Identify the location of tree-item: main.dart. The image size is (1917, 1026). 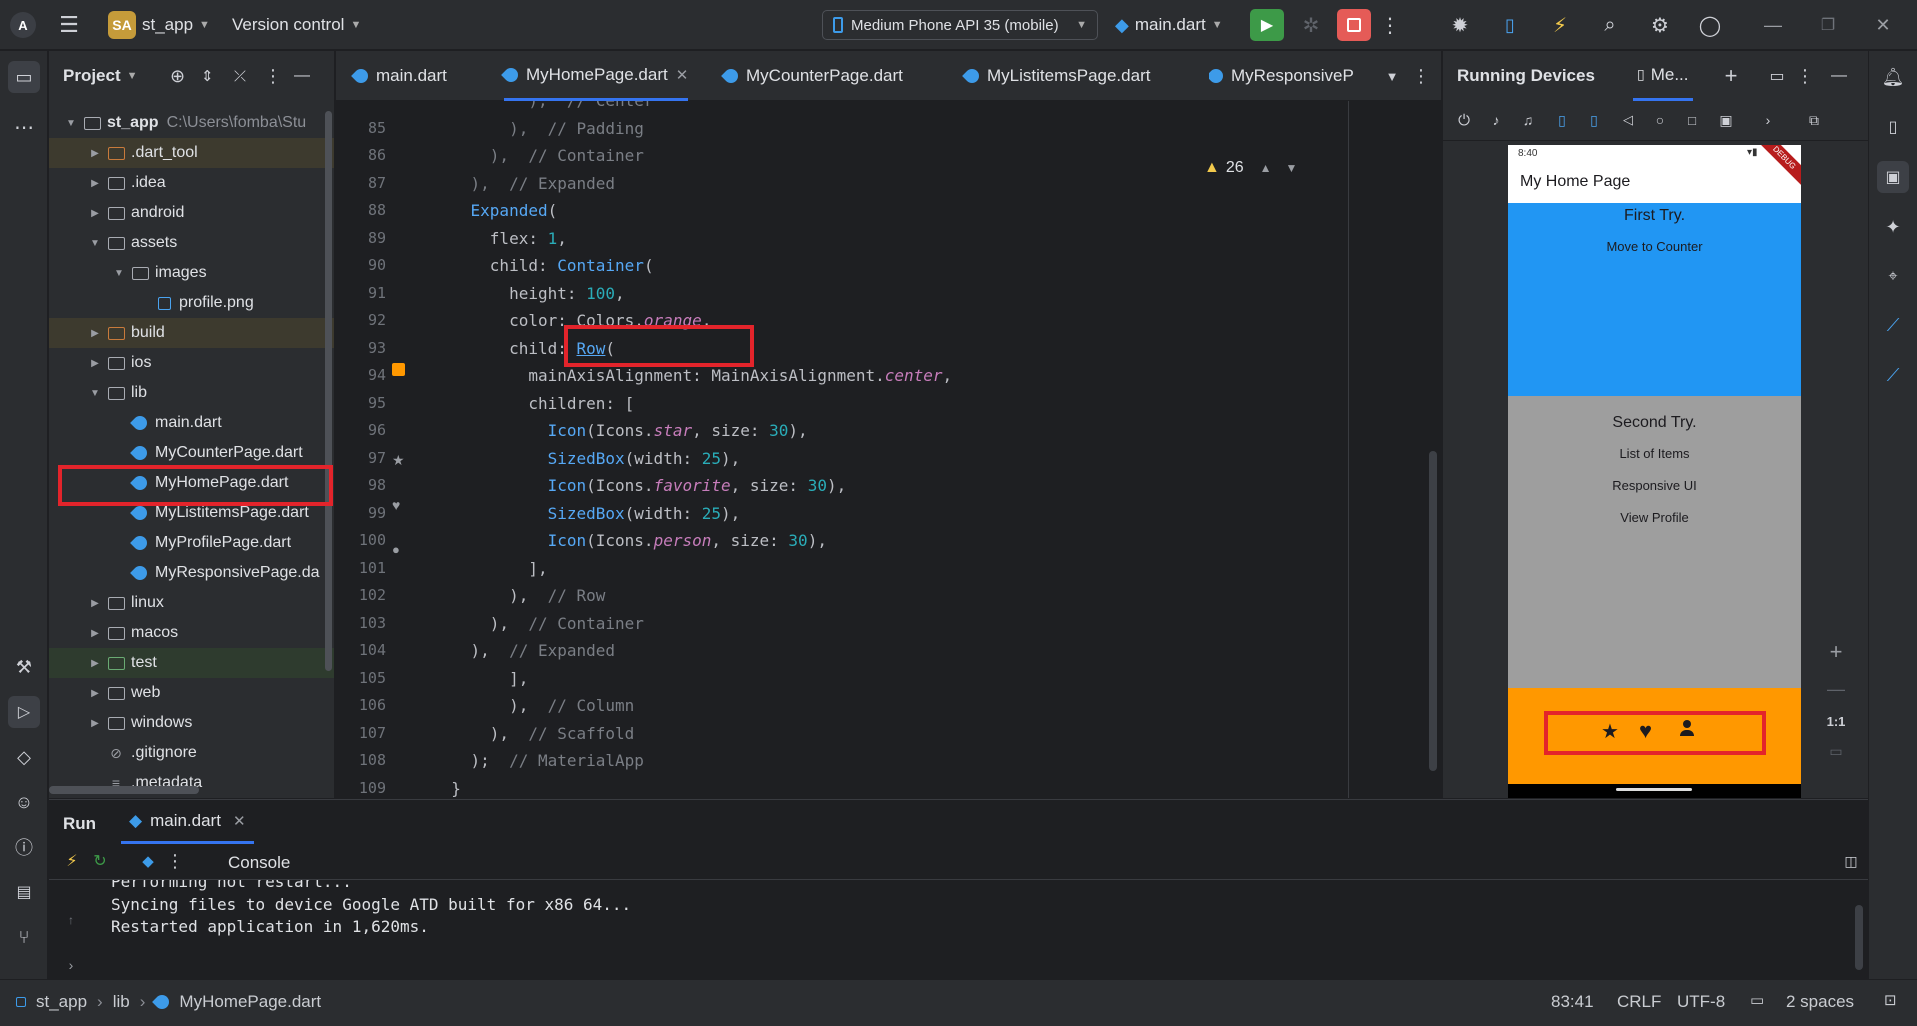
(191, 423).